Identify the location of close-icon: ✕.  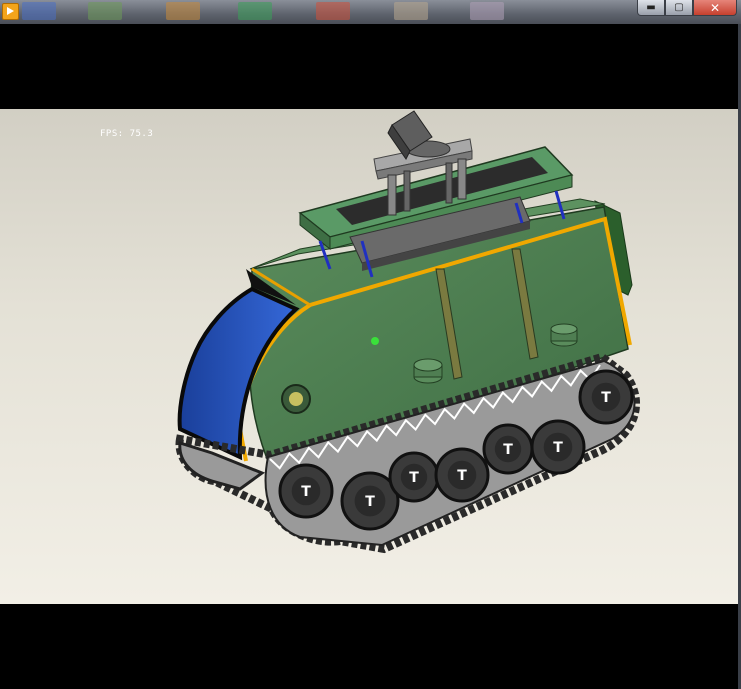
(715, 8).